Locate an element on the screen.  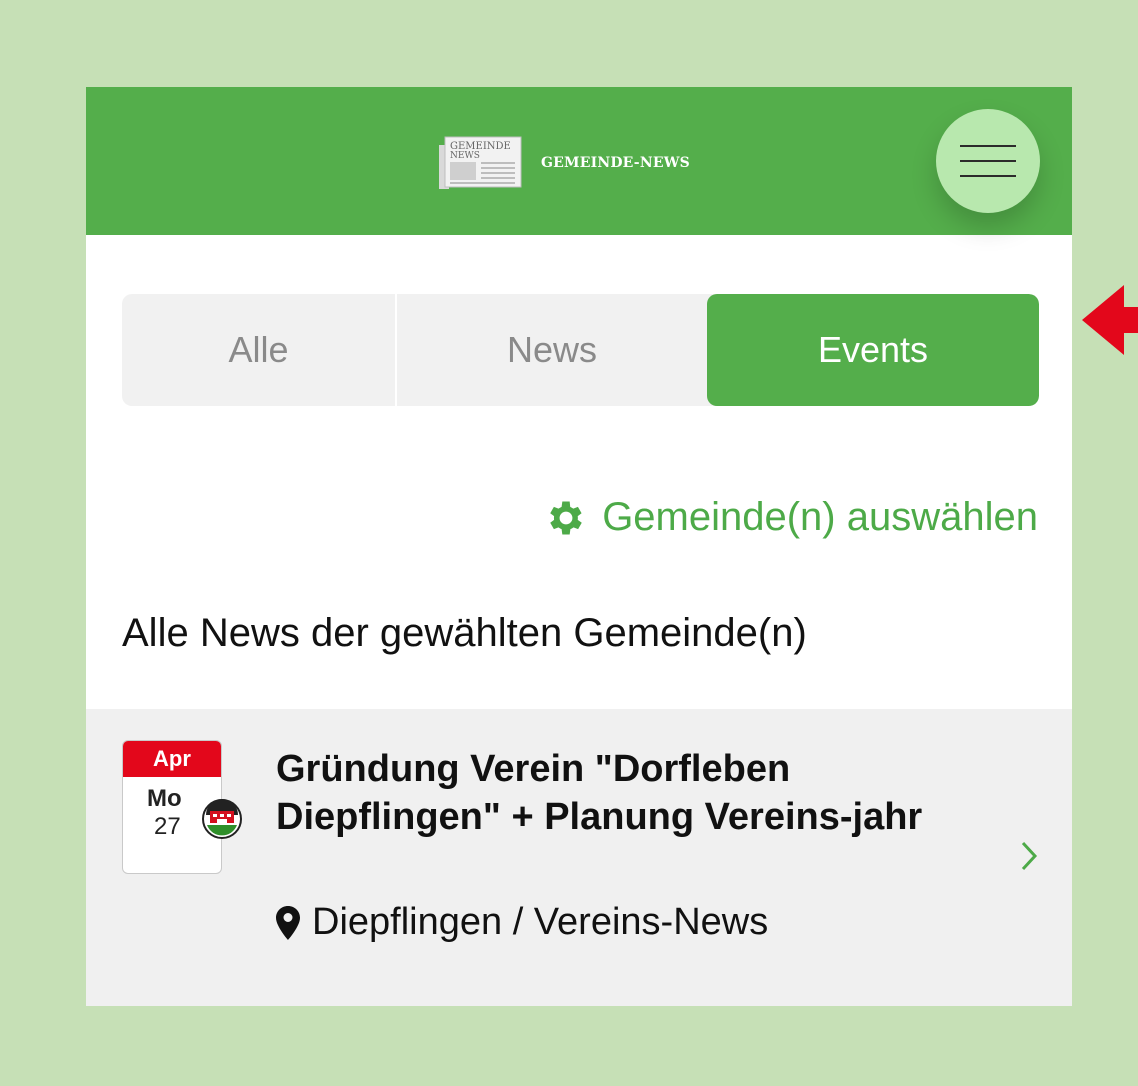
app-title: GEMEINDE-NEWS is located at coordinates (615, 162).